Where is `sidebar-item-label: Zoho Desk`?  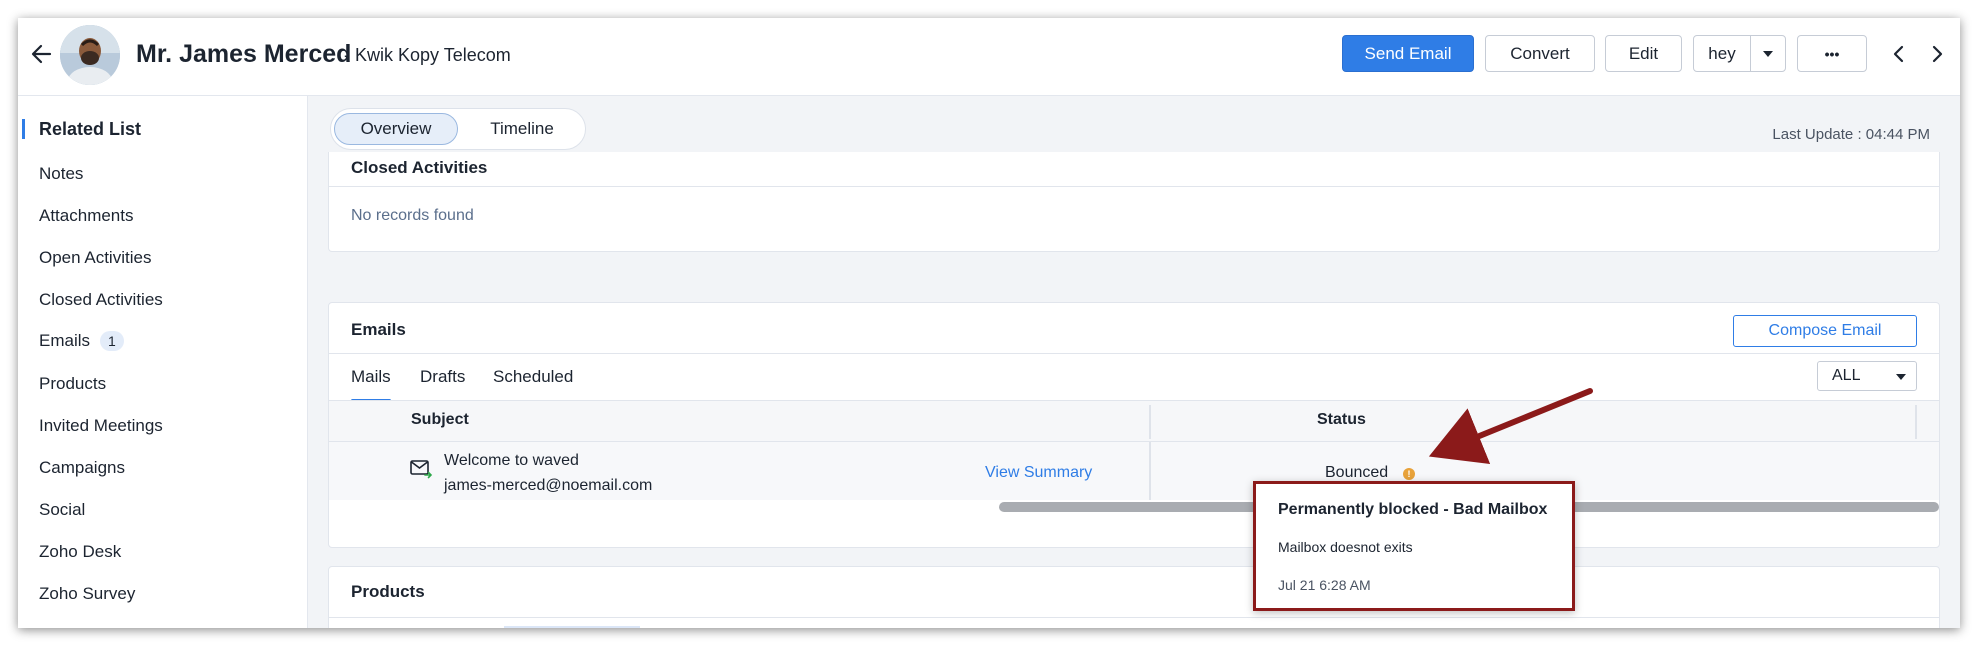
sidebar-item-label: Zoho Desk is located at coordinates (80, 551).